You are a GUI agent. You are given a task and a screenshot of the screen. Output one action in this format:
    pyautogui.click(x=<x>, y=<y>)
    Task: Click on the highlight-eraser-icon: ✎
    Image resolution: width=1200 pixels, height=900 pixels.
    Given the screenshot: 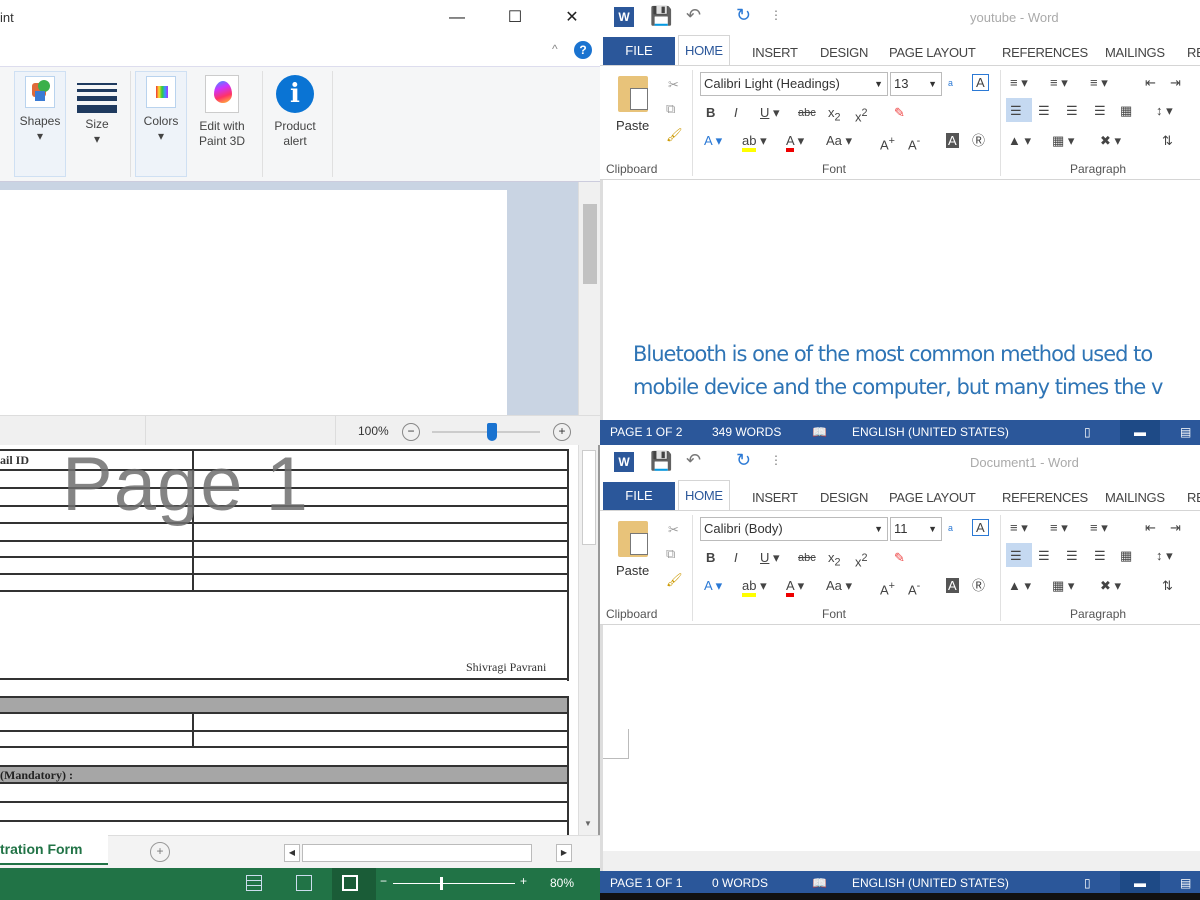 What is the action you would take?
    pyautogui.click(x=899, y=558)
    